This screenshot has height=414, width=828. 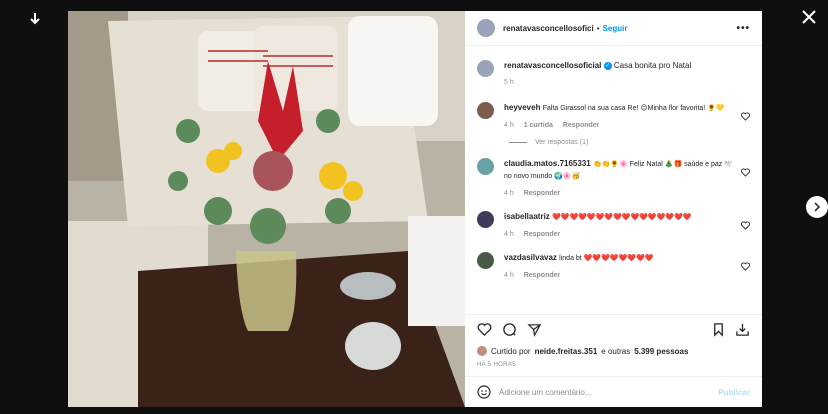 What do you see at coordinates (518, 142) in the screenshot?
I see `replies-divider` at bounding box center [518, 142].